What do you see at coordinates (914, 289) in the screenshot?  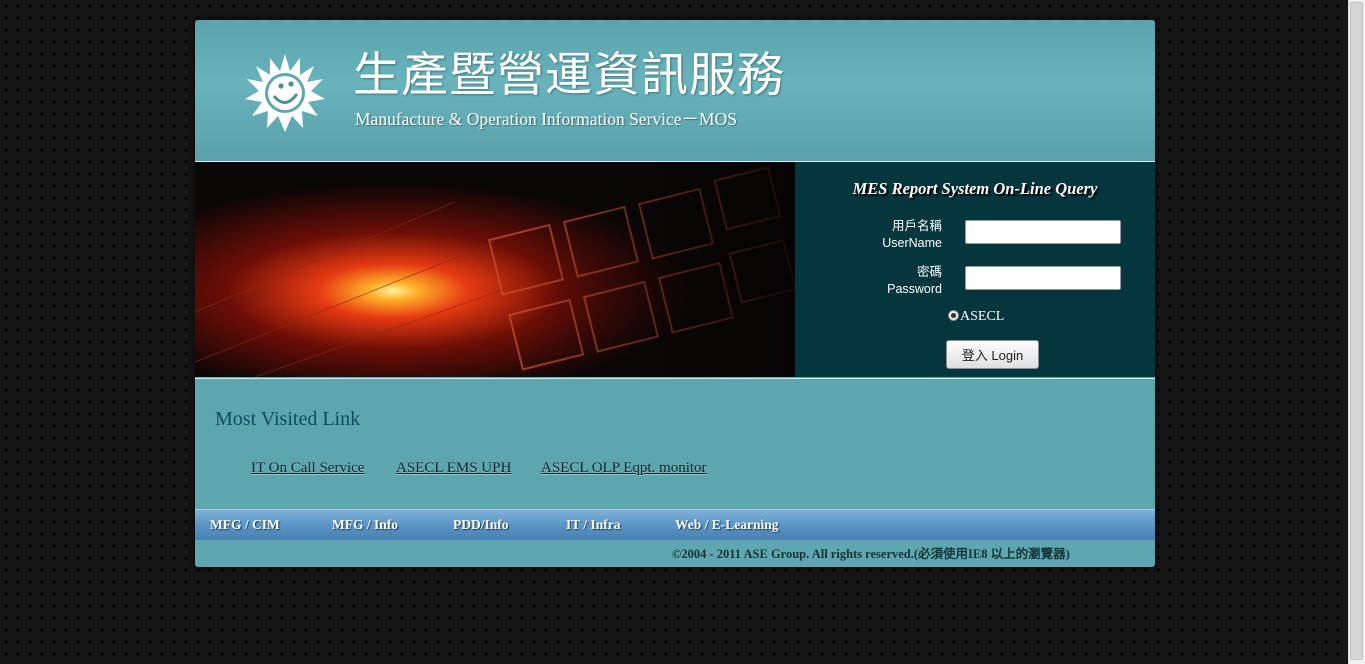 I see `password-label-en: Password` at bounding box center [914, 289].